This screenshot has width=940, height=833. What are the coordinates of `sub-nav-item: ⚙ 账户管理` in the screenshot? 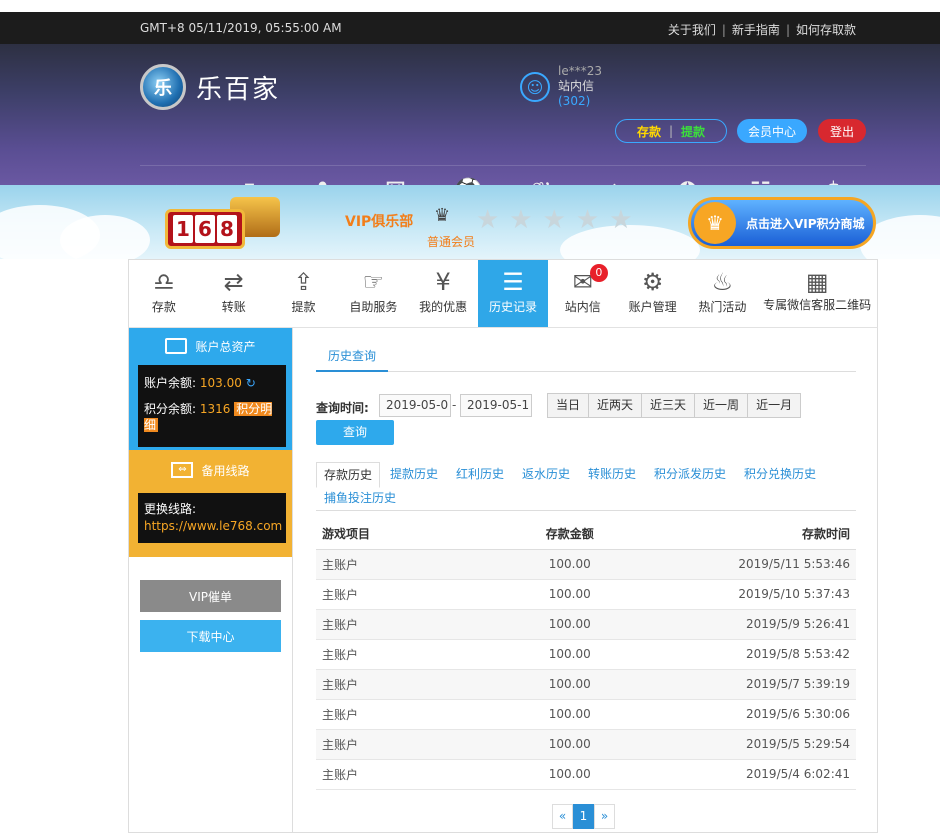 It's located at (653, 293).